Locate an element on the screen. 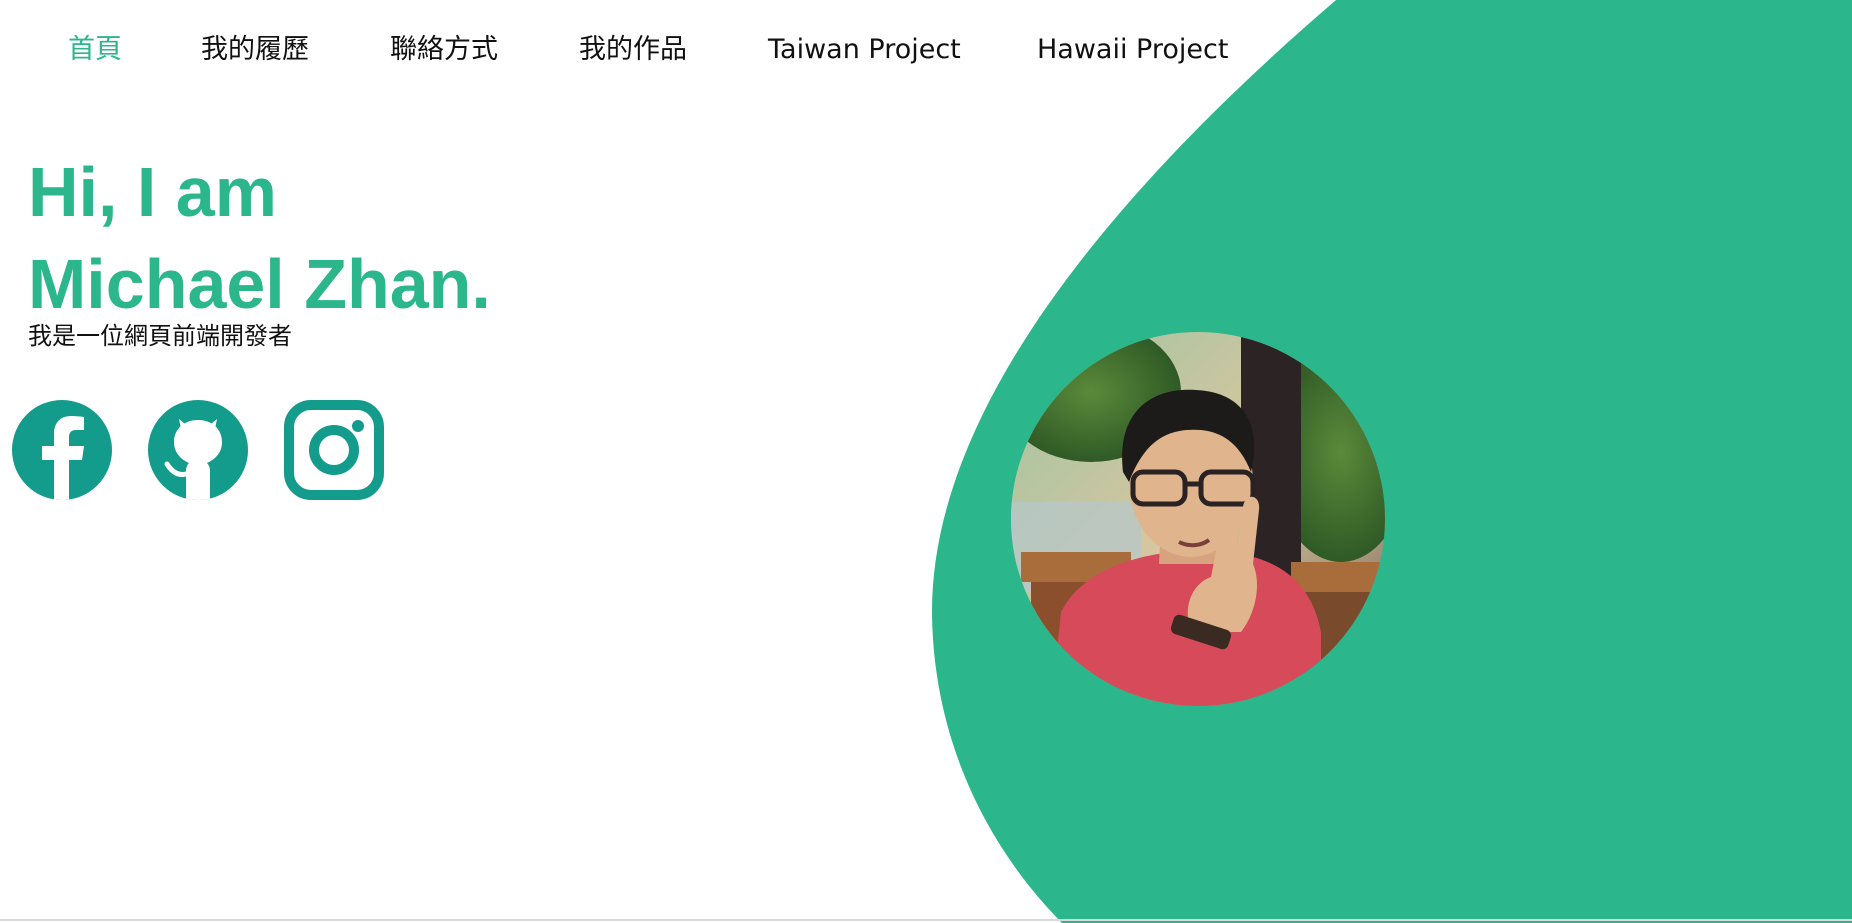 Image resolution: width=1852 pixels, height=923 pixels. github-link is located at coordinates (198, 450).